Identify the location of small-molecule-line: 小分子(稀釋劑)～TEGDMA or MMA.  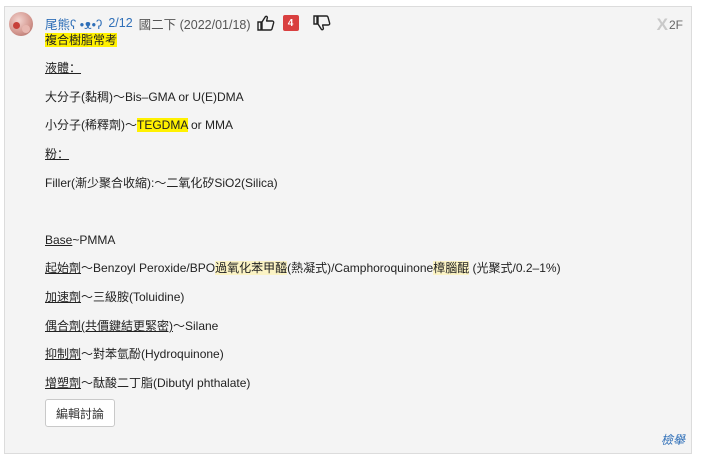
(139, 125).